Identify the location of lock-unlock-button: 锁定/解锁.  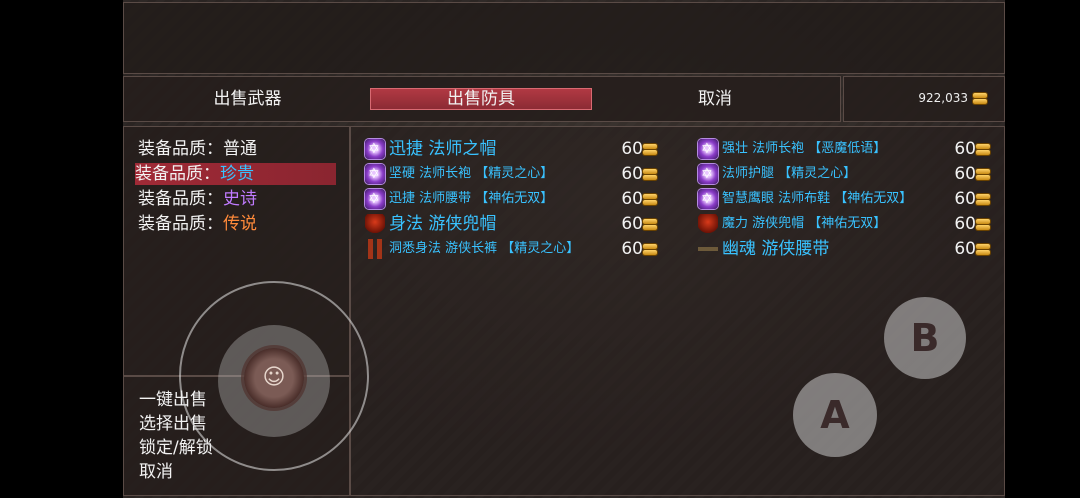
(176, 448).